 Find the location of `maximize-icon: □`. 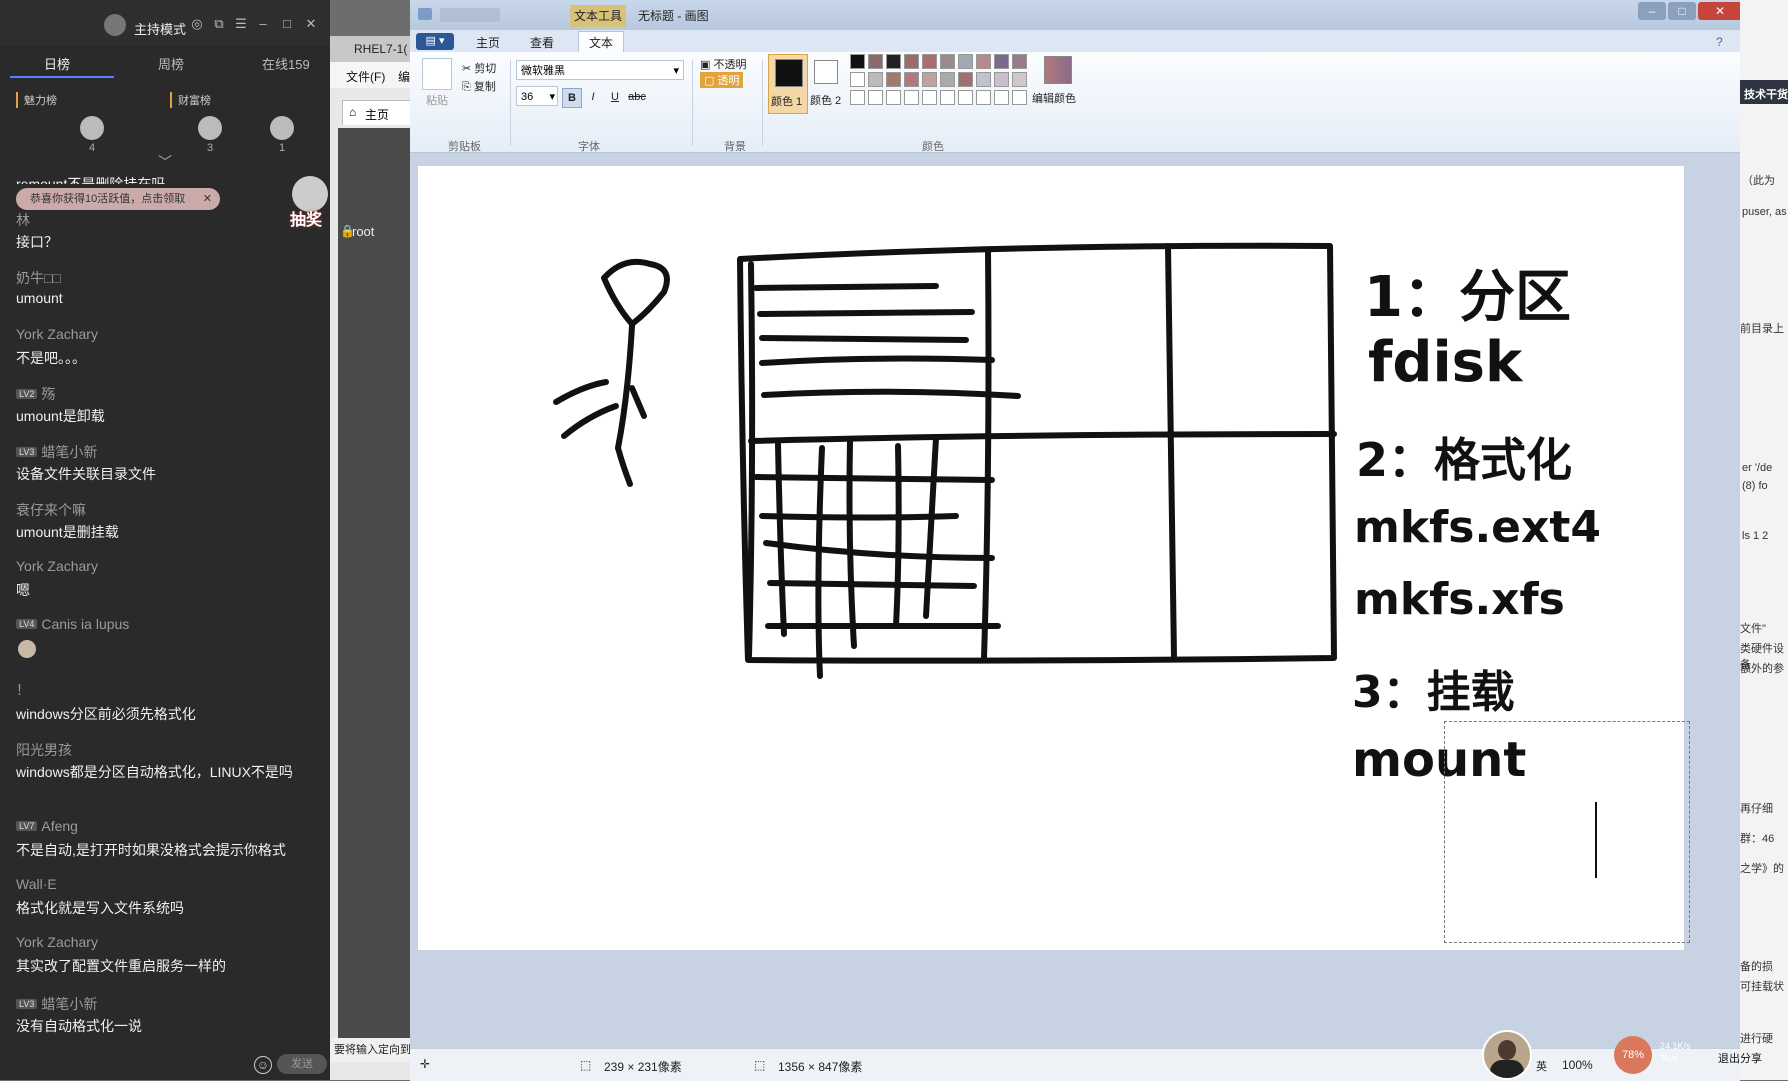

maximize-icon: □ is located at coordinates (287, 24).